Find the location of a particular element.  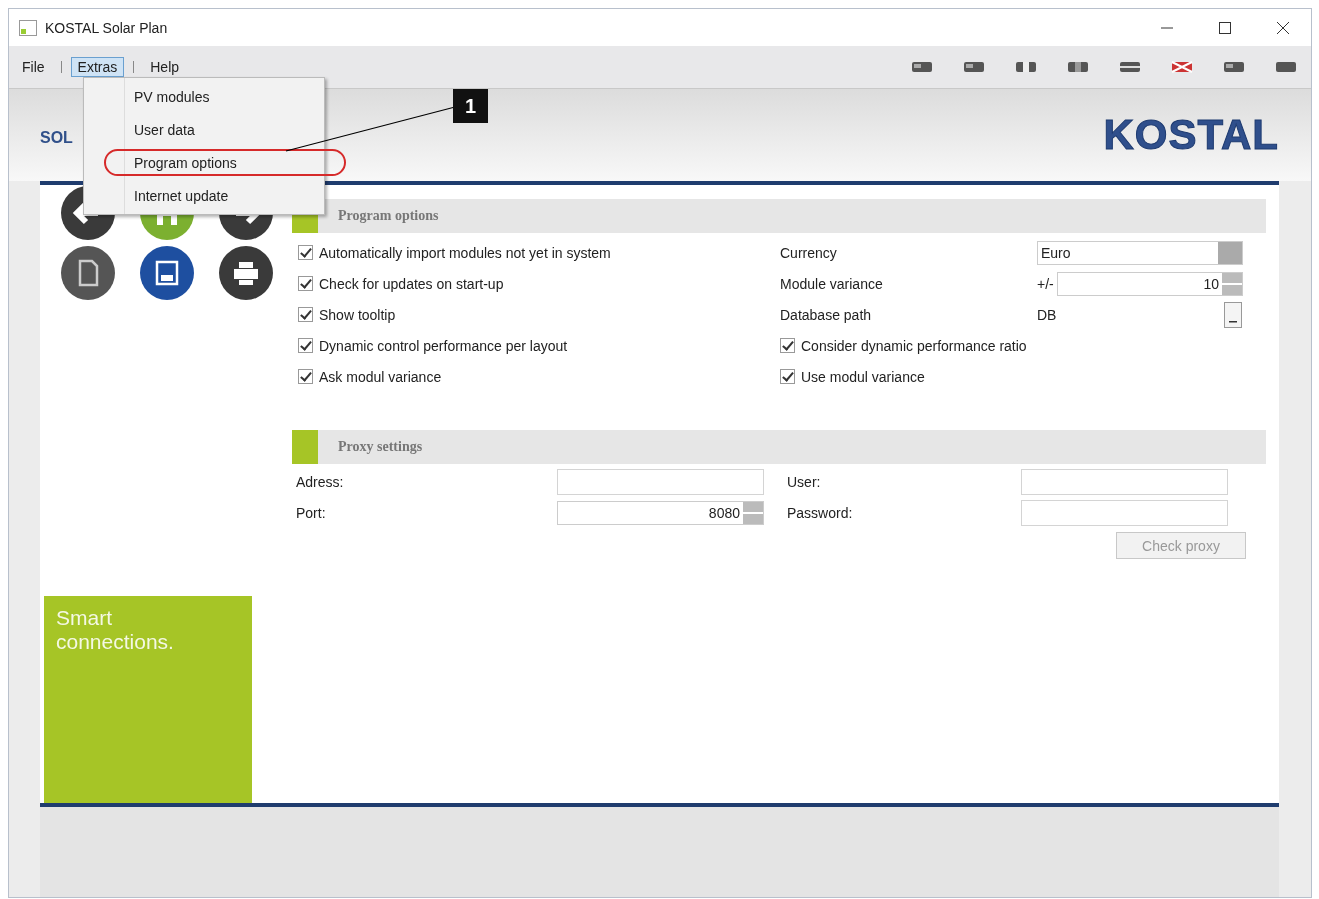

field-label: Database path is located at coordinates (826, 314).